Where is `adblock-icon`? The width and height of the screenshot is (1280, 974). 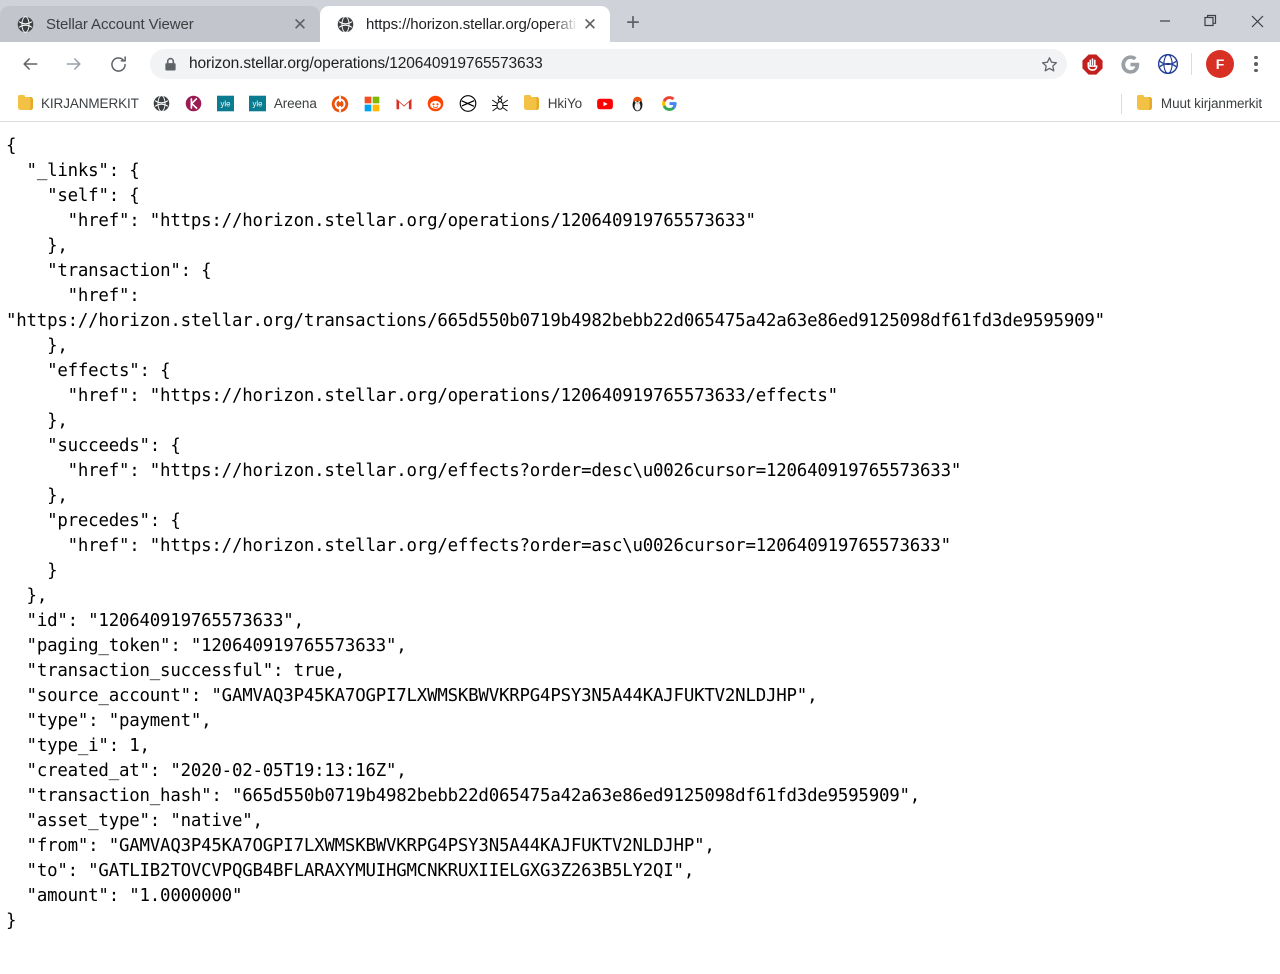 adblock-icon is located at coordinates (1092, 64).